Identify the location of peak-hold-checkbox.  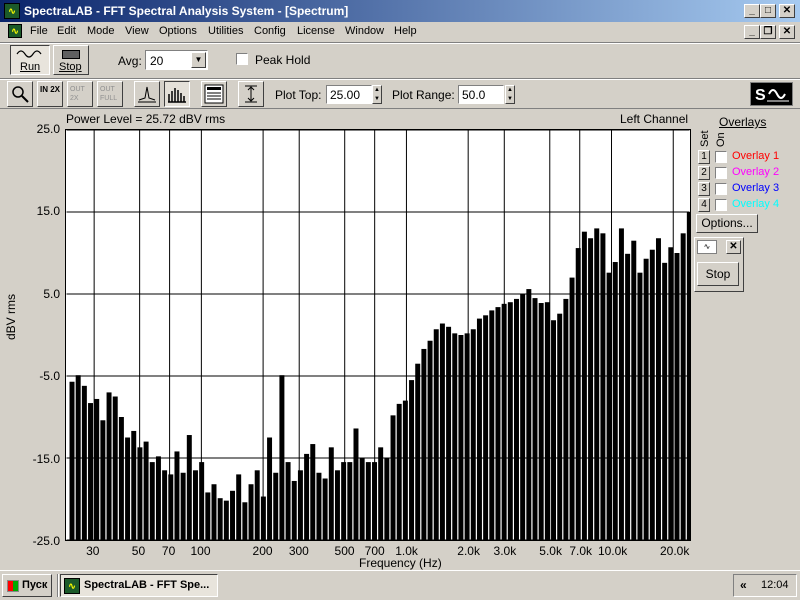
(242, 59).